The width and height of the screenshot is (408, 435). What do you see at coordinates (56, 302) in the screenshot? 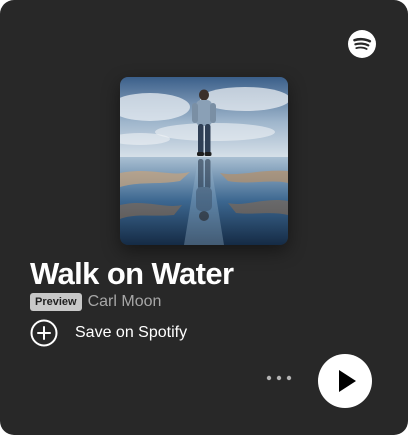
I see `preview-badge: Preview` at bounding box center [56, 302].